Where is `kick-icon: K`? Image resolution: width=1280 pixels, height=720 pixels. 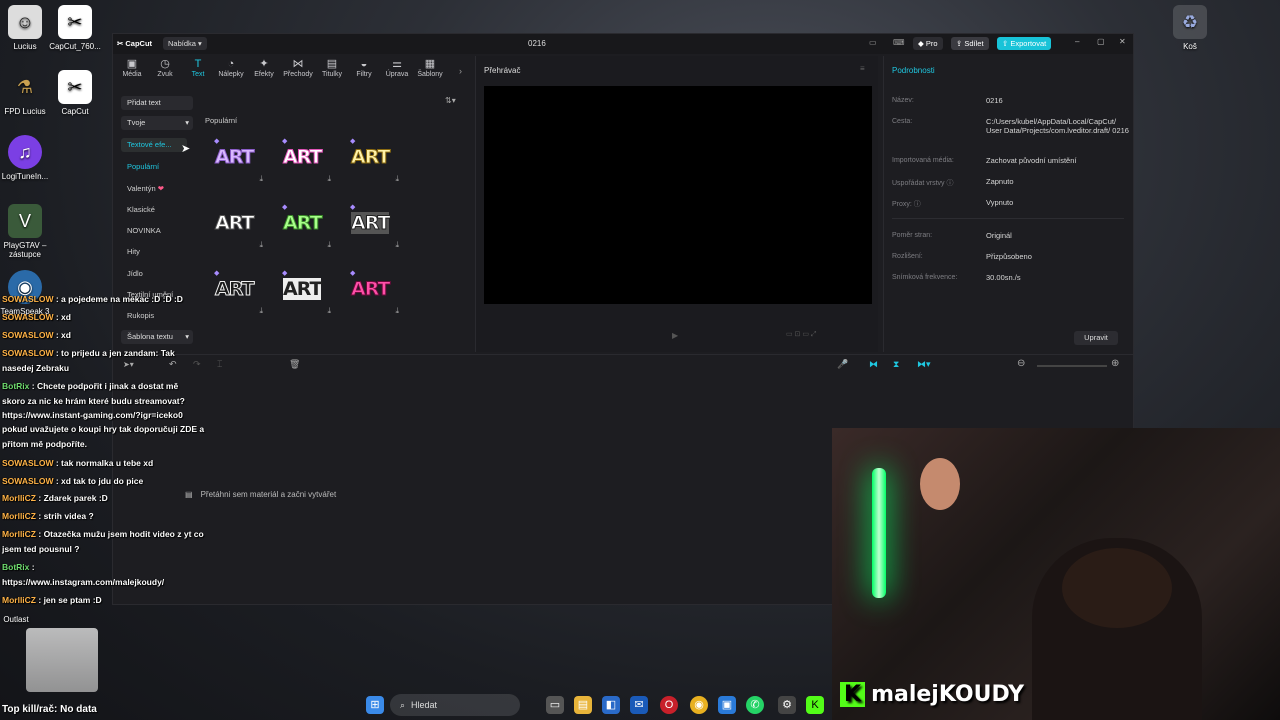
kick-icon: K is located at coordinates (815, 705).